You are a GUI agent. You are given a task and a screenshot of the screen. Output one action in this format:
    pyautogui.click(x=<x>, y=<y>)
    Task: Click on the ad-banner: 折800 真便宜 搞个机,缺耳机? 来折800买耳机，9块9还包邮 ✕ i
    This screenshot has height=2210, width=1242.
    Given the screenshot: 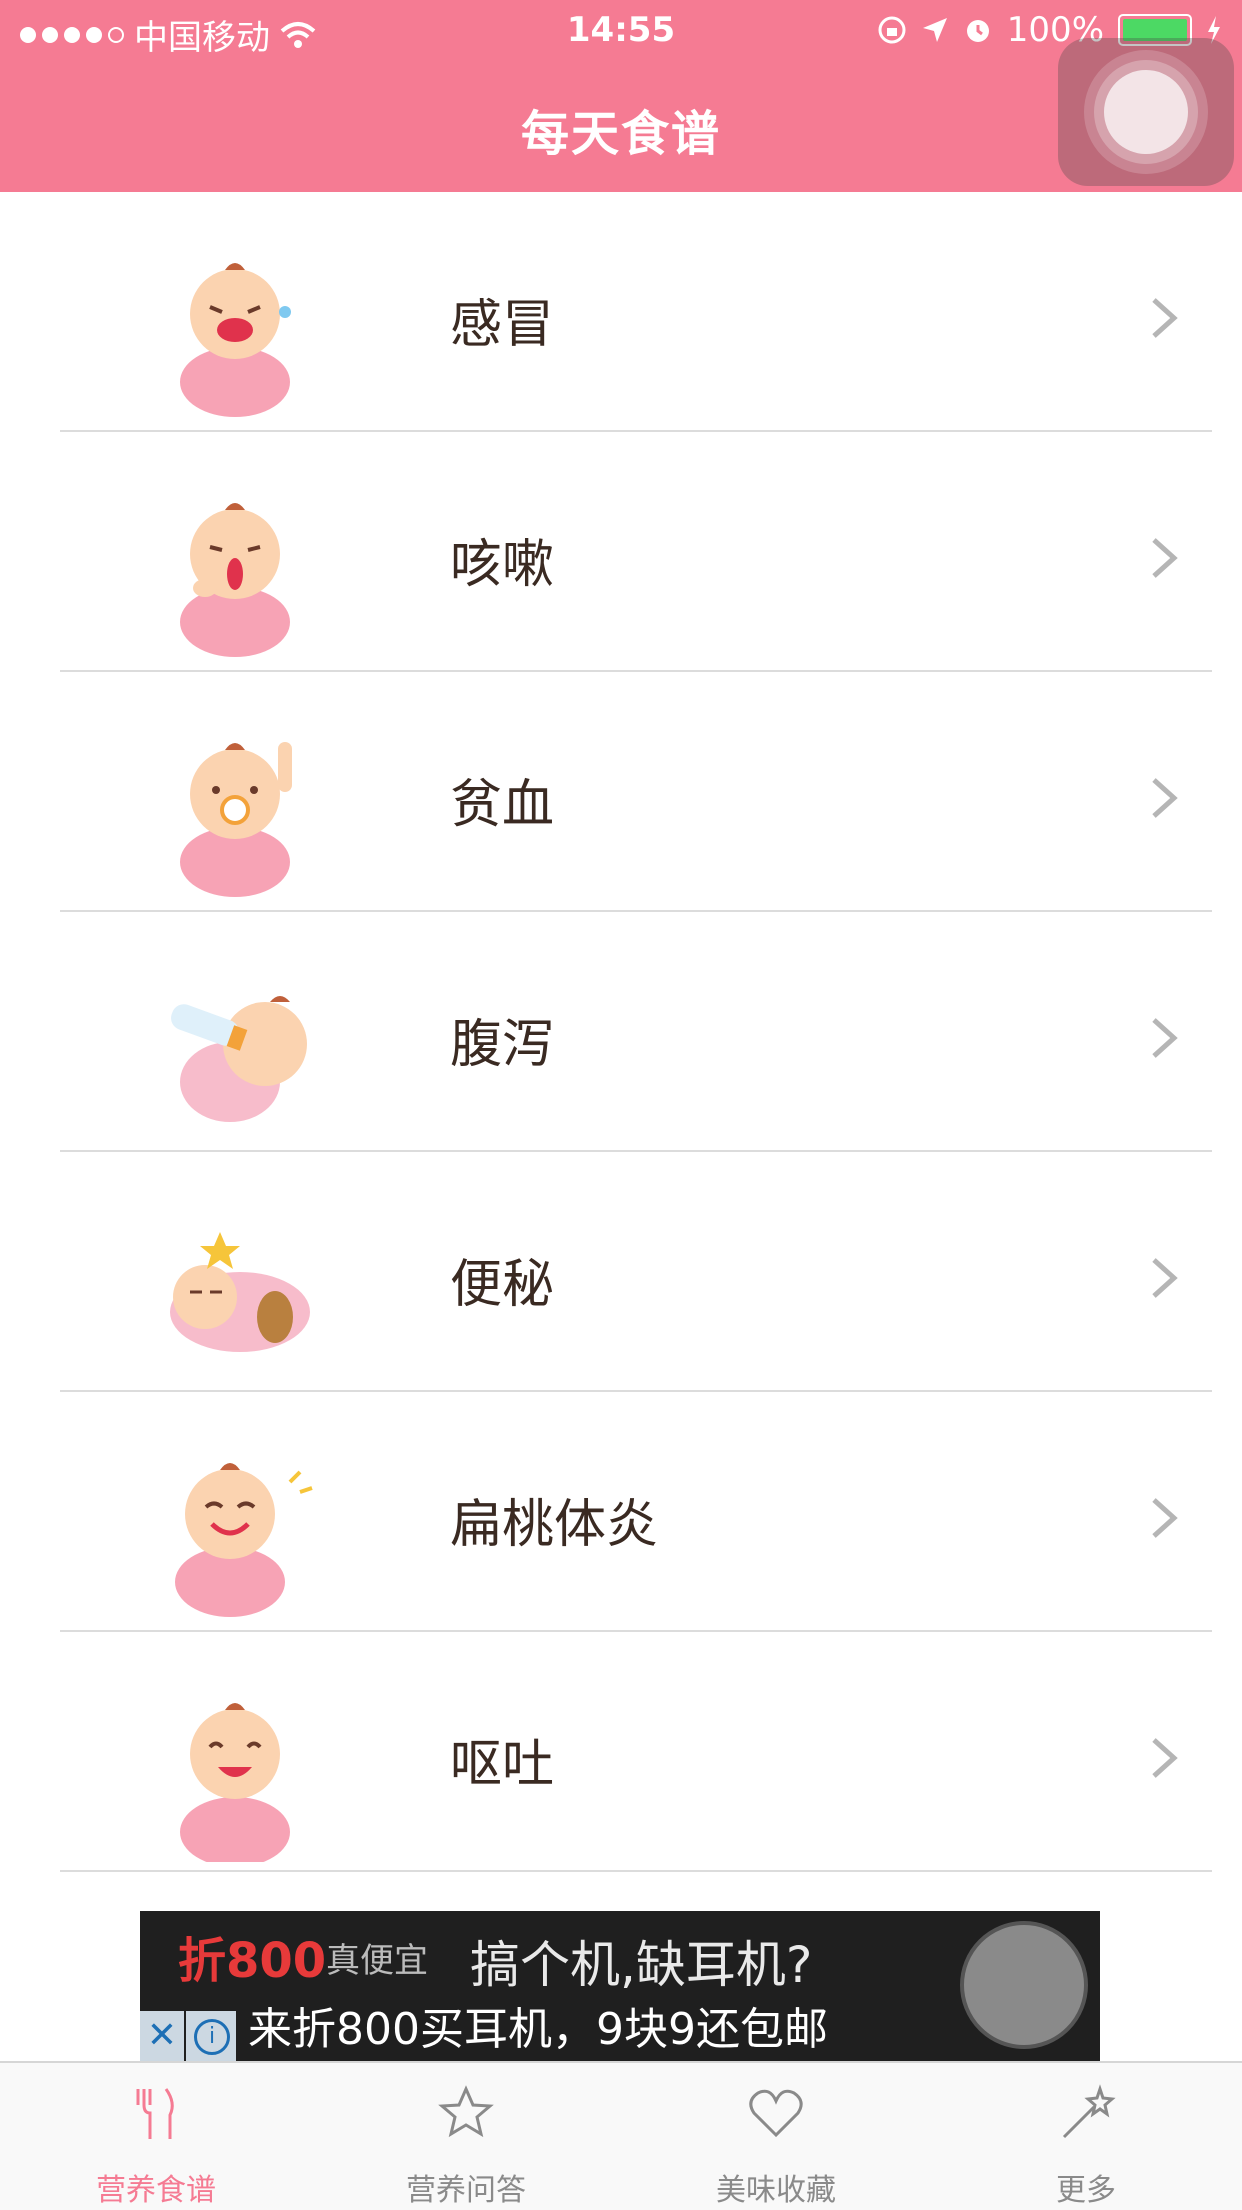 What is the action you would take?
    pyautogui.click(x=620, y=1986)
    